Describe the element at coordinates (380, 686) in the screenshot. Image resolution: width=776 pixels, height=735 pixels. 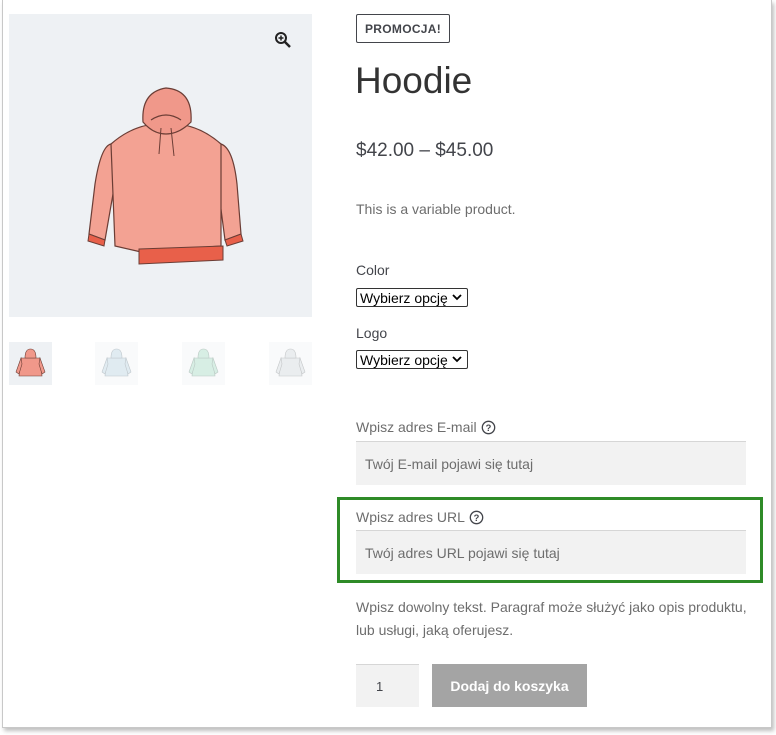
I see `quantity-value: 1` at that location.